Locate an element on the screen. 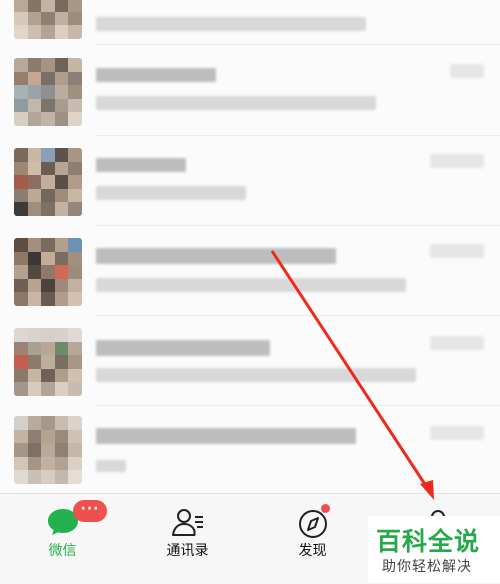 Image resolution: width=500 pixels, height=584 pixels. watermark-subtitle: 助你轻松解决 is located at coordinates (427, 567).